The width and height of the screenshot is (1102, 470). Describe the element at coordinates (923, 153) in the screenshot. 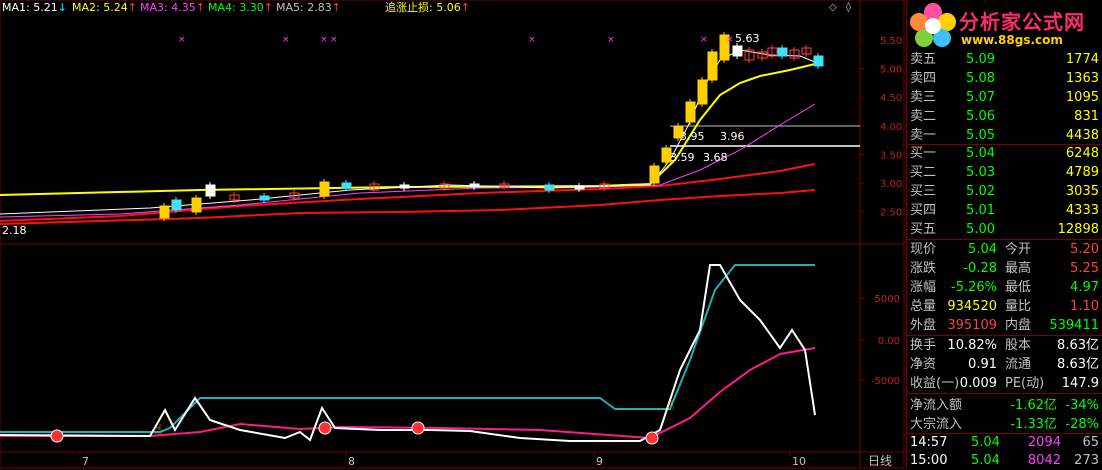

I see `bid-label: 买一` at that location.